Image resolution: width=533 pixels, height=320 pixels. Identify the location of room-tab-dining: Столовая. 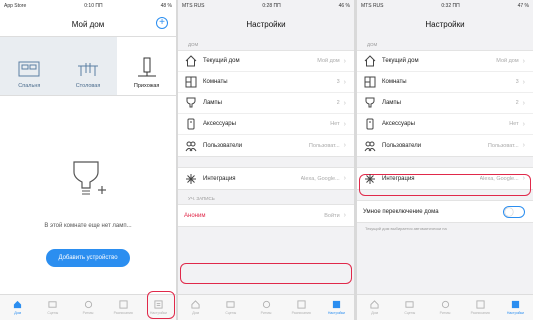
(88, 66).